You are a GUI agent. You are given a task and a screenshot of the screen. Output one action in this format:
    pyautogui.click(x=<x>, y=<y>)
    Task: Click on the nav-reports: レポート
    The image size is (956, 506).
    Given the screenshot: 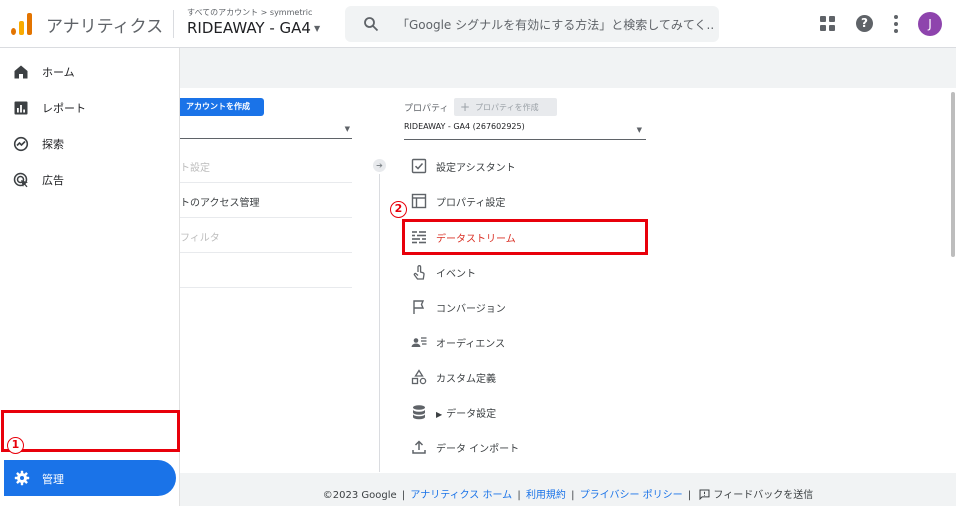 What is the action you would take?
    pyautogui.click(x=90, y=108)
    